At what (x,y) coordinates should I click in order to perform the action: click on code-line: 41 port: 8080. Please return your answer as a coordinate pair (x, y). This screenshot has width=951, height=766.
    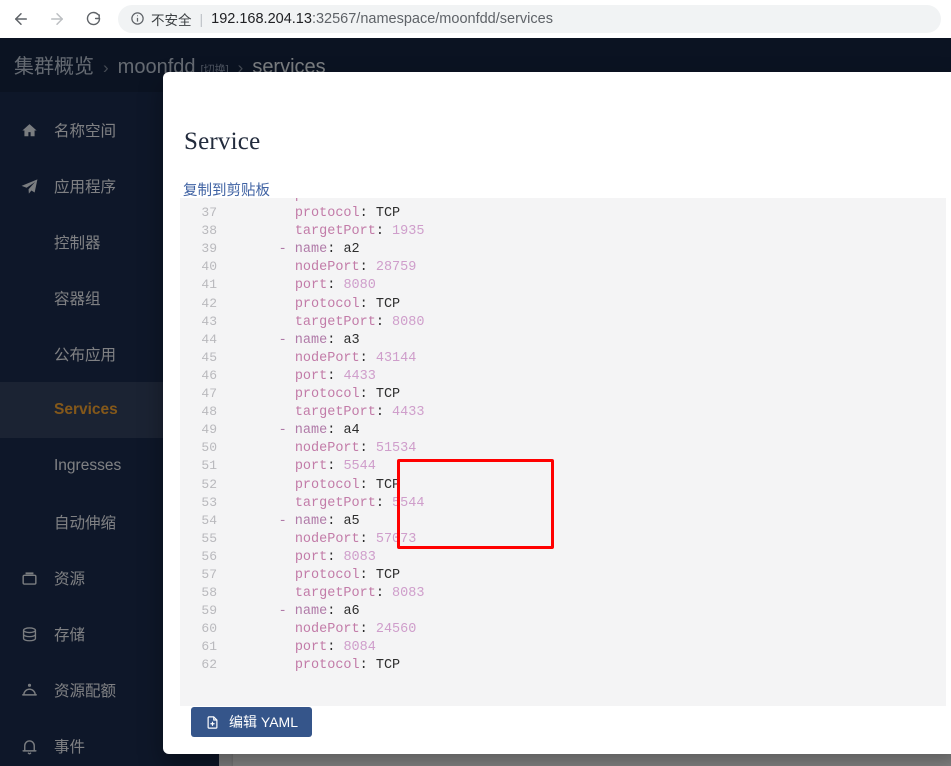
    Looking at the image, I should click on (563, 285).